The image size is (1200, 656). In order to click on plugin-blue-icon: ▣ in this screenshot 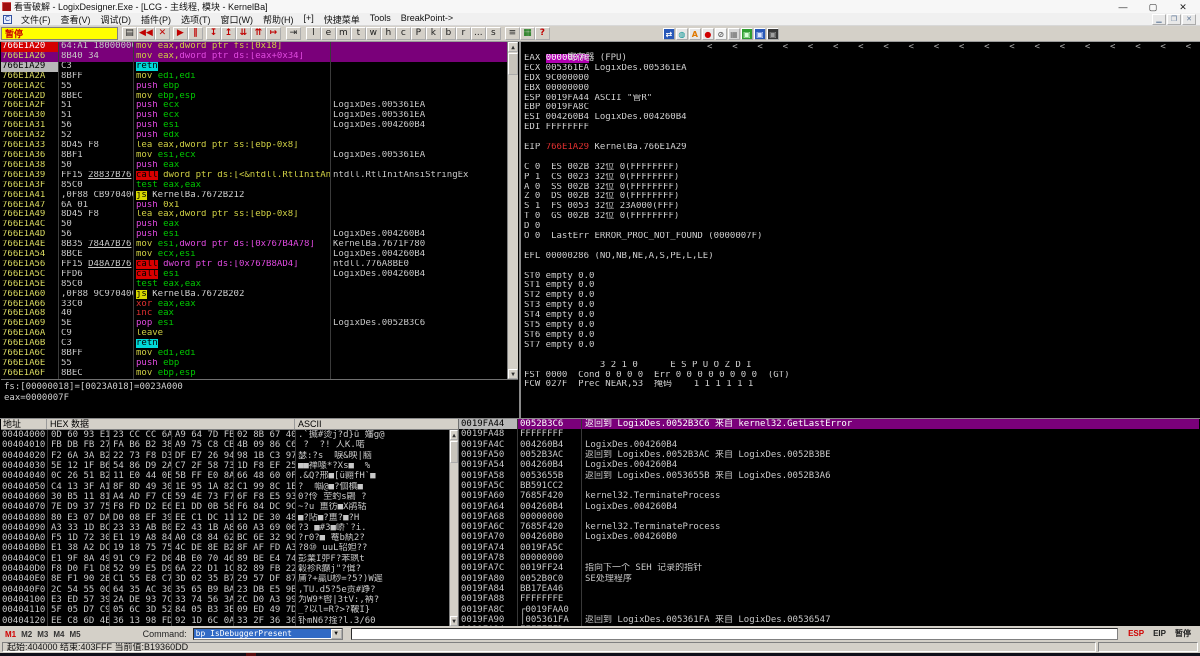, I will do `click(759, 33)`.